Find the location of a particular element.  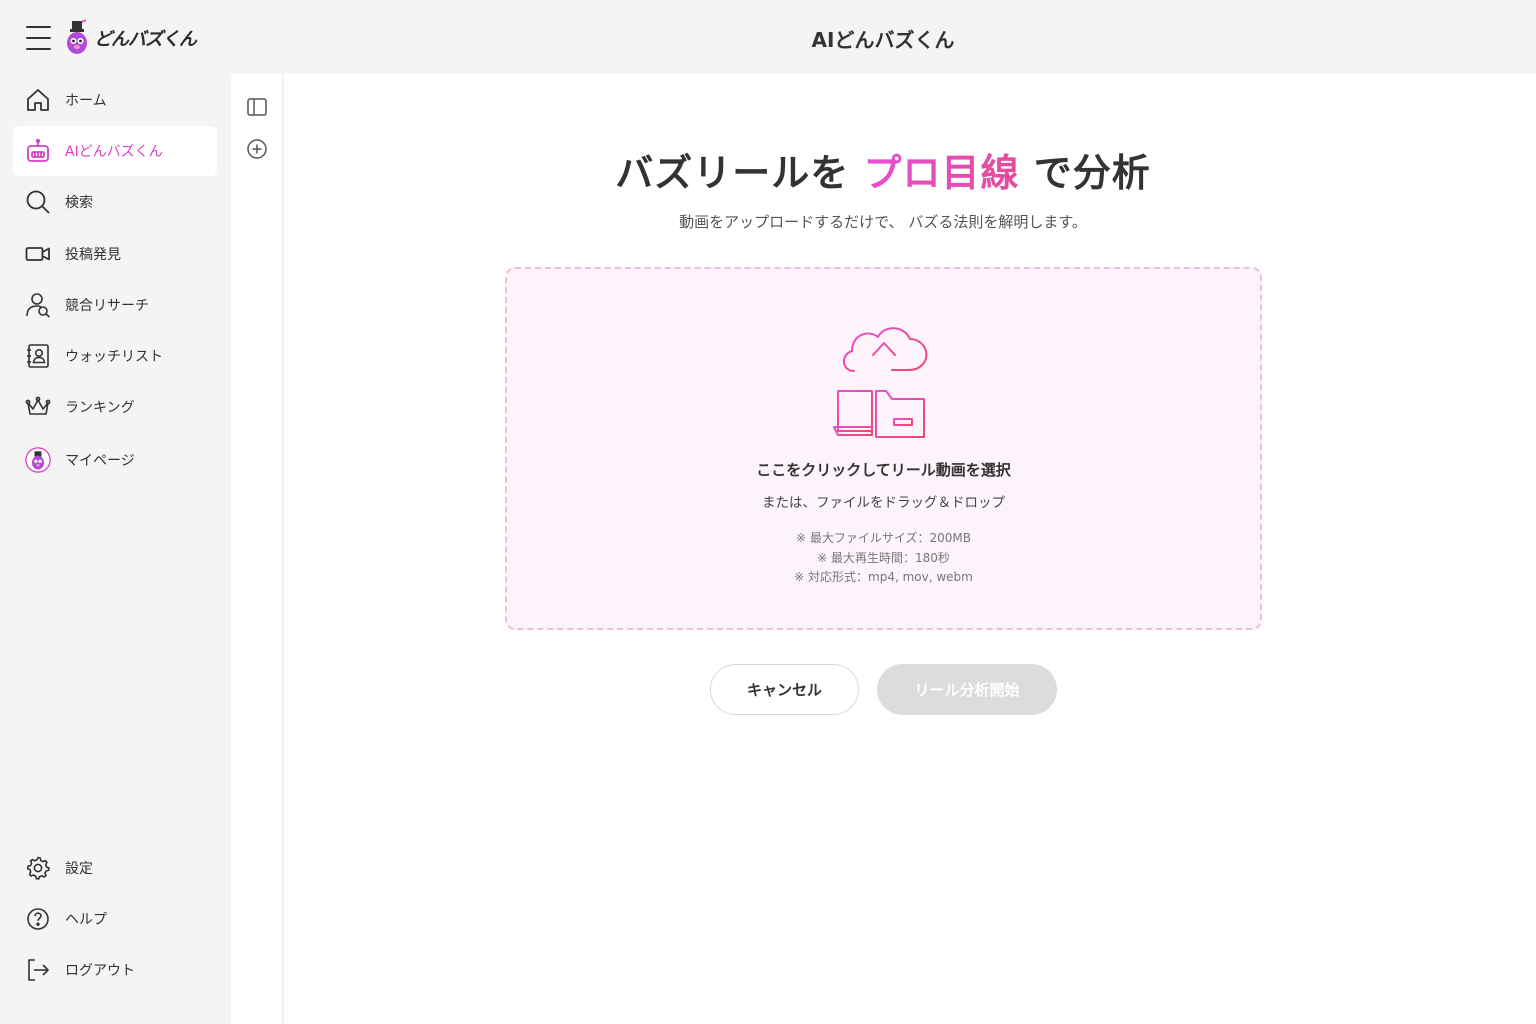

sidebar-item-ranking: ランキング is located at coordinates (115, 407).